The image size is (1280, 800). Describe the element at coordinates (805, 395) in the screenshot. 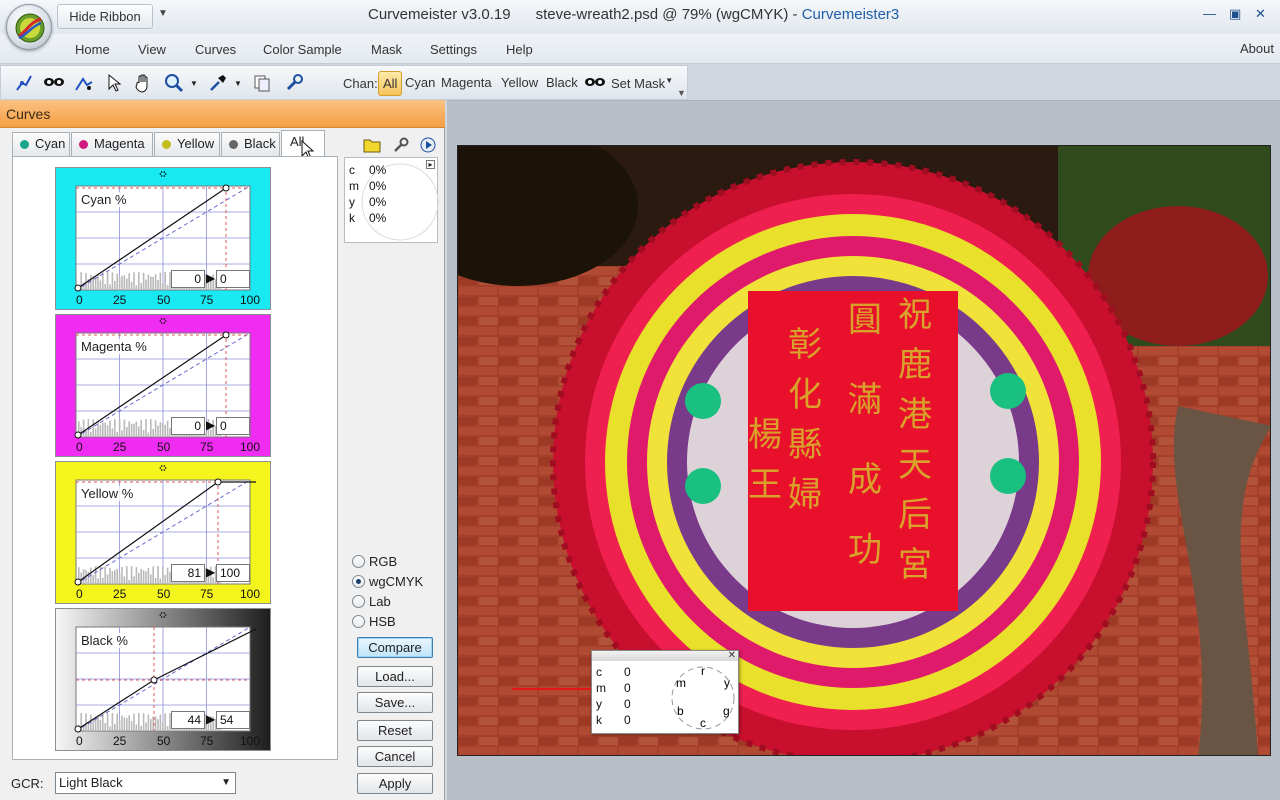

I see `svg-text: 化` at that location.